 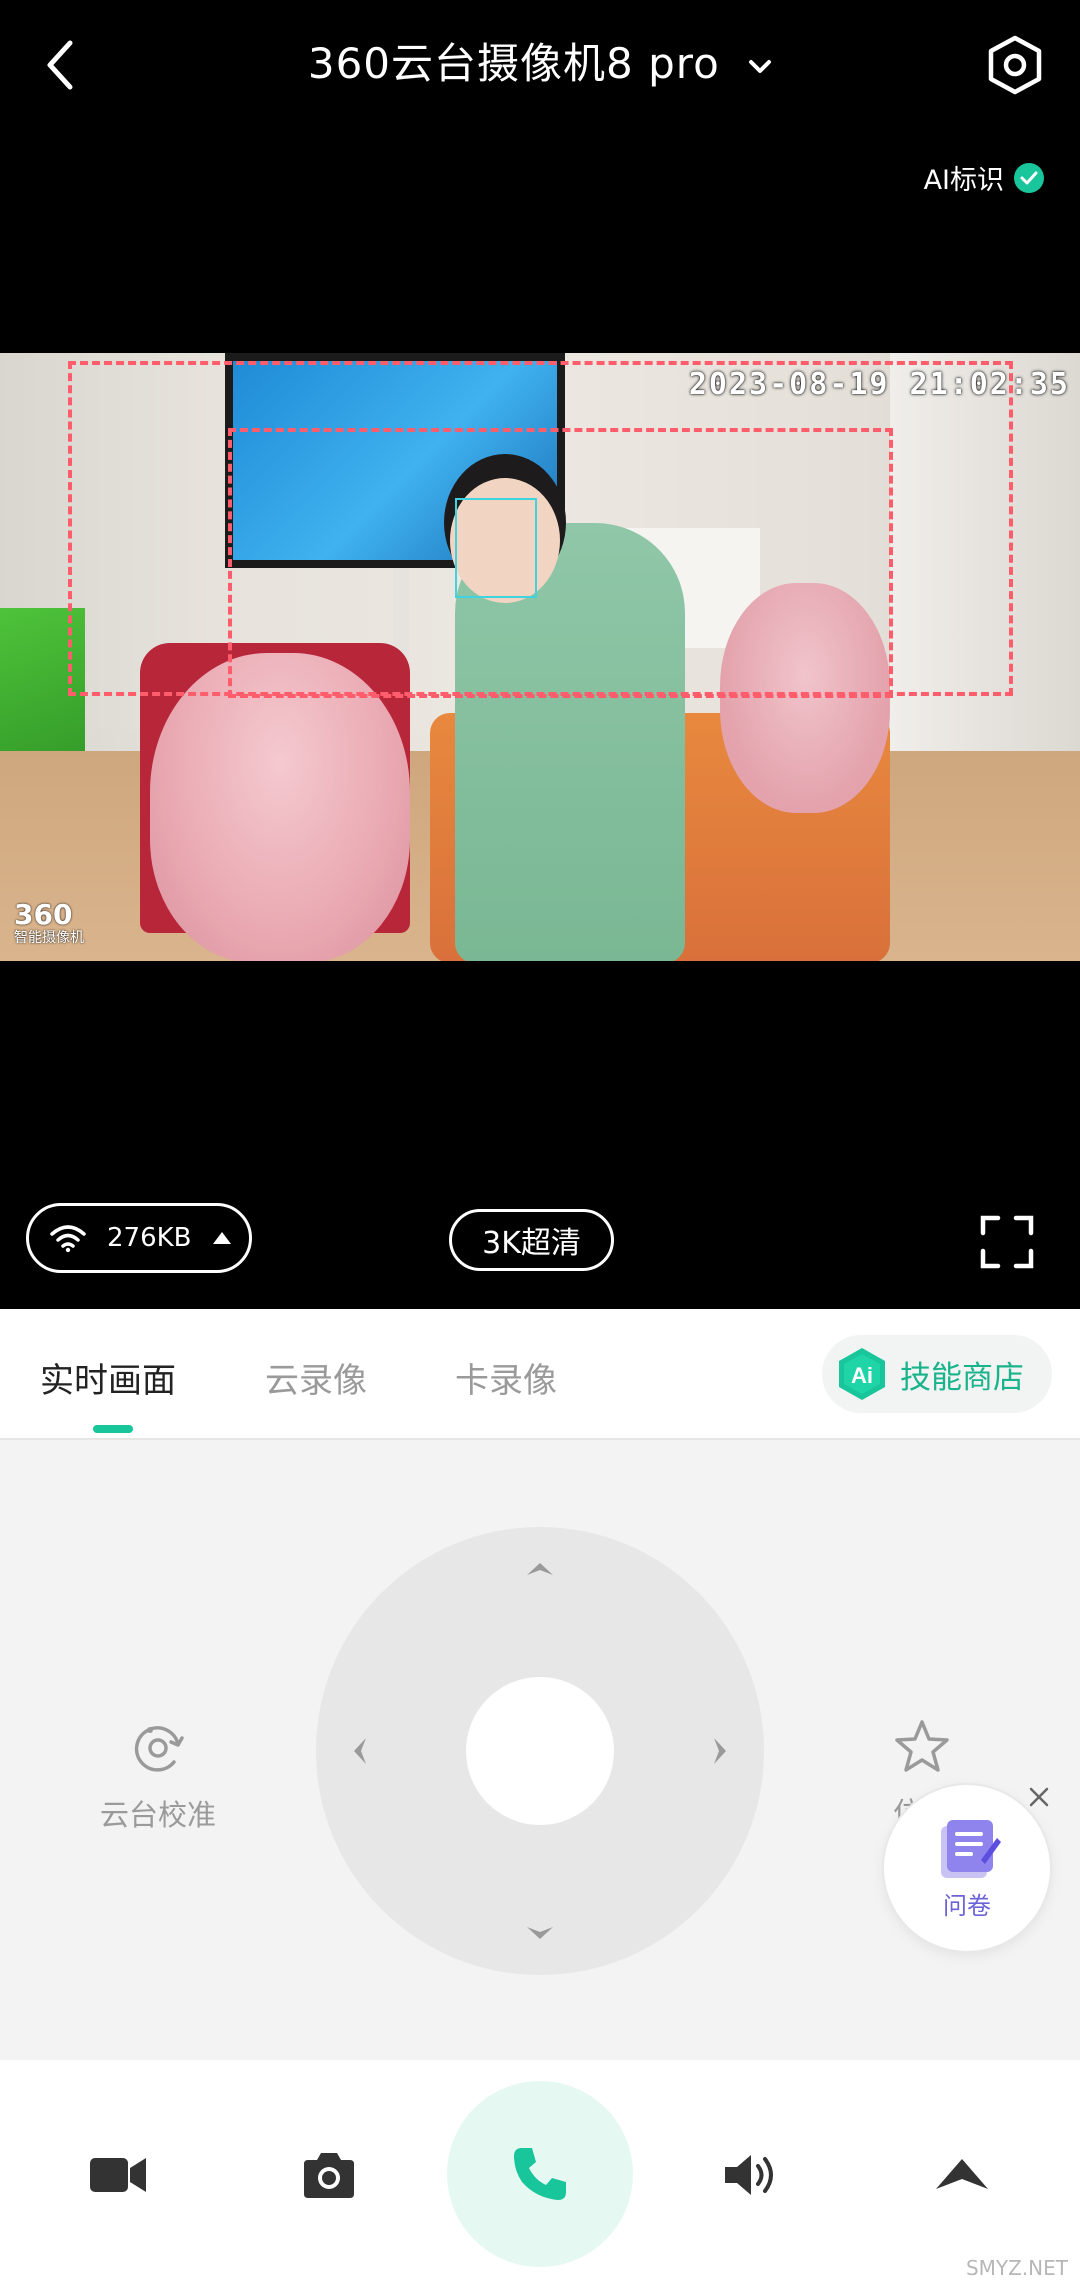 What do you see at coordinates (922, 1746) in the screenshot?
I see `star-icon` at bounding box center [922, 1746].